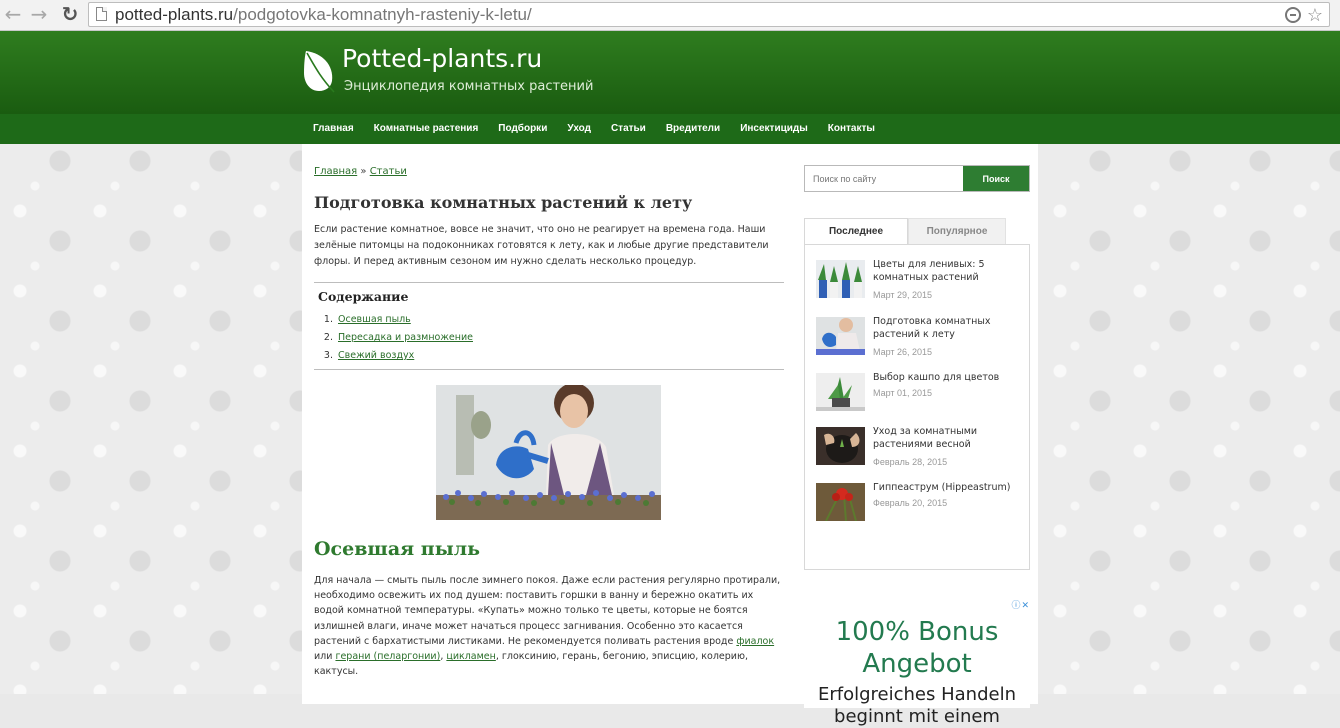 Image resolution: width=1340 pixels, height=728 pixels. Describe the element at coordinates (774, 129) in the screenshot. I see `menu-item-insecticides: Инсектициды` at that location.